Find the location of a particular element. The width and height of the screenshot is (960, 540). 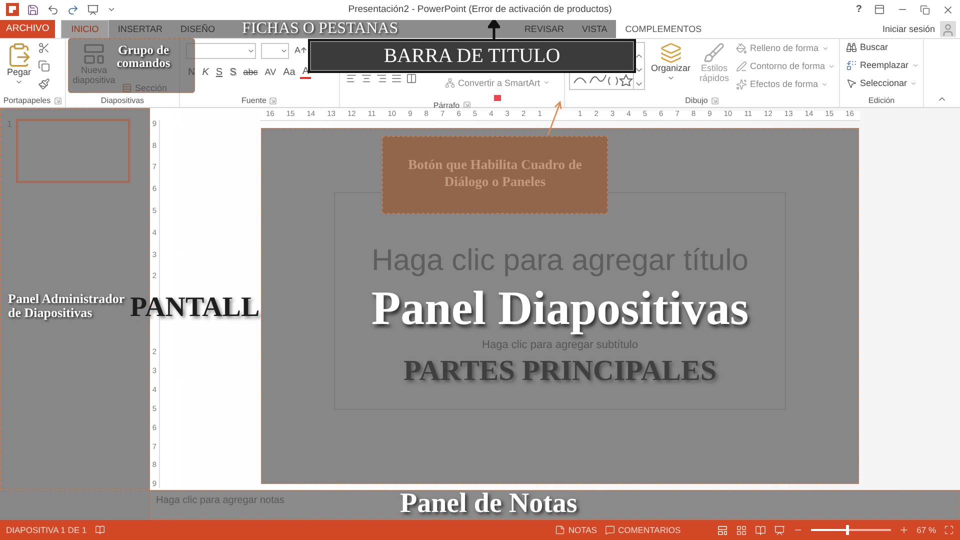

select-button: Seleccionar is located at coordinates (882, 83).